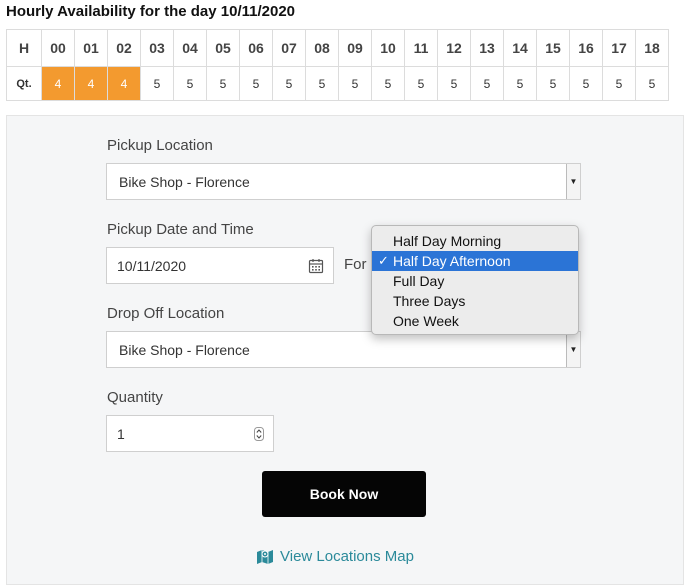 The height and width of the screenshot is (585, 686). Describe the element at coordinates (322, 48) in the screenshot. I see `hour-cell: 08` at that location.